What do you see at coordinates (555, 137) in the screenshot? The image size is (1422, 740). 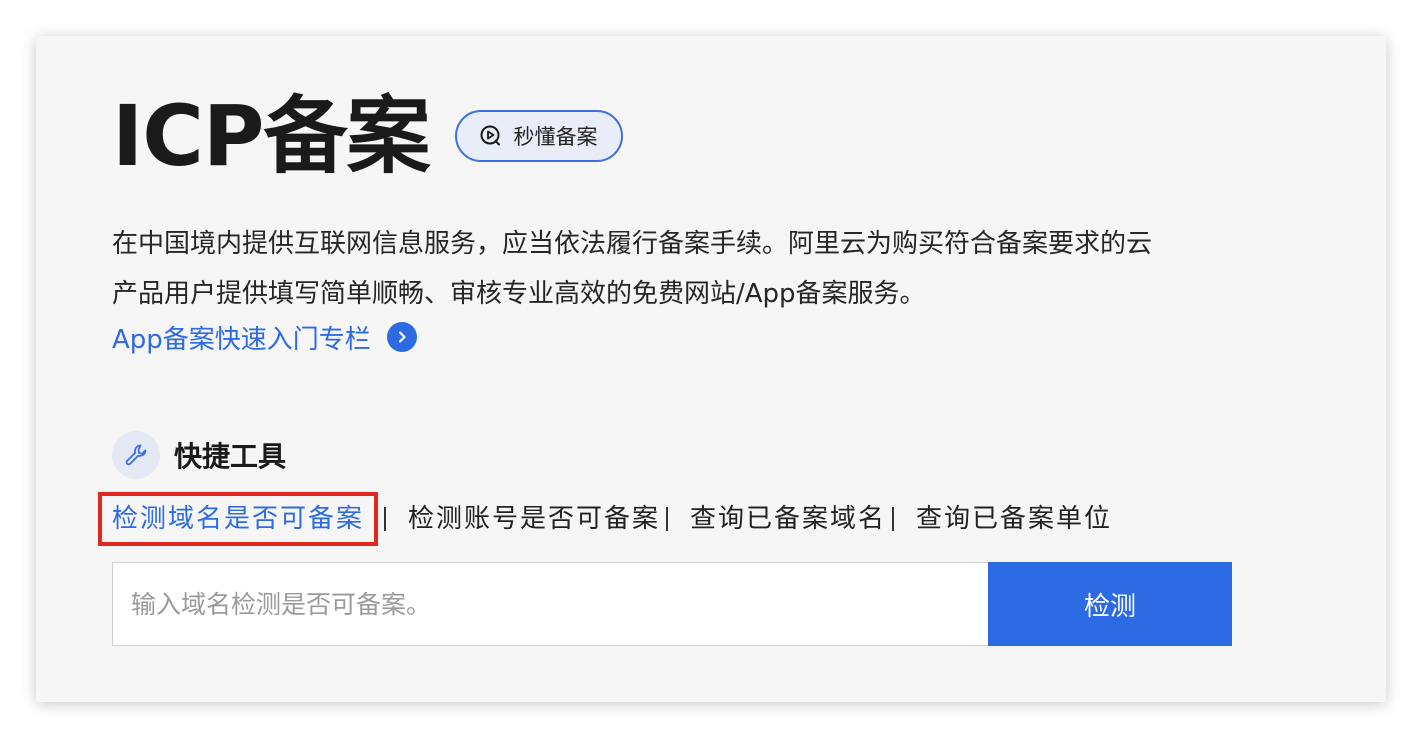 I see `explain-video-label: 秒懂备案` at bounding box center [555, 137].